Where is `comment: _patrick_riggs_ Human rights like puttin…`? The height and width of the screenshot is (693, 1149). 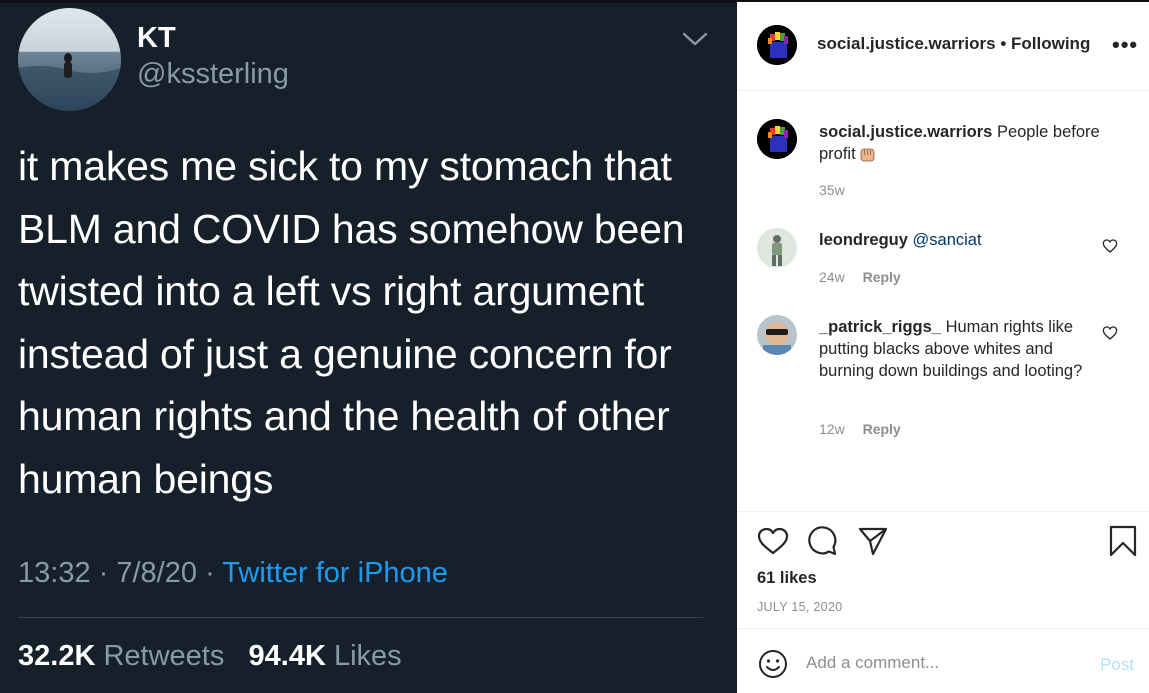
comment: _patrick_riggs_ Human rights like puttin… is located at coordinates (964, 349).